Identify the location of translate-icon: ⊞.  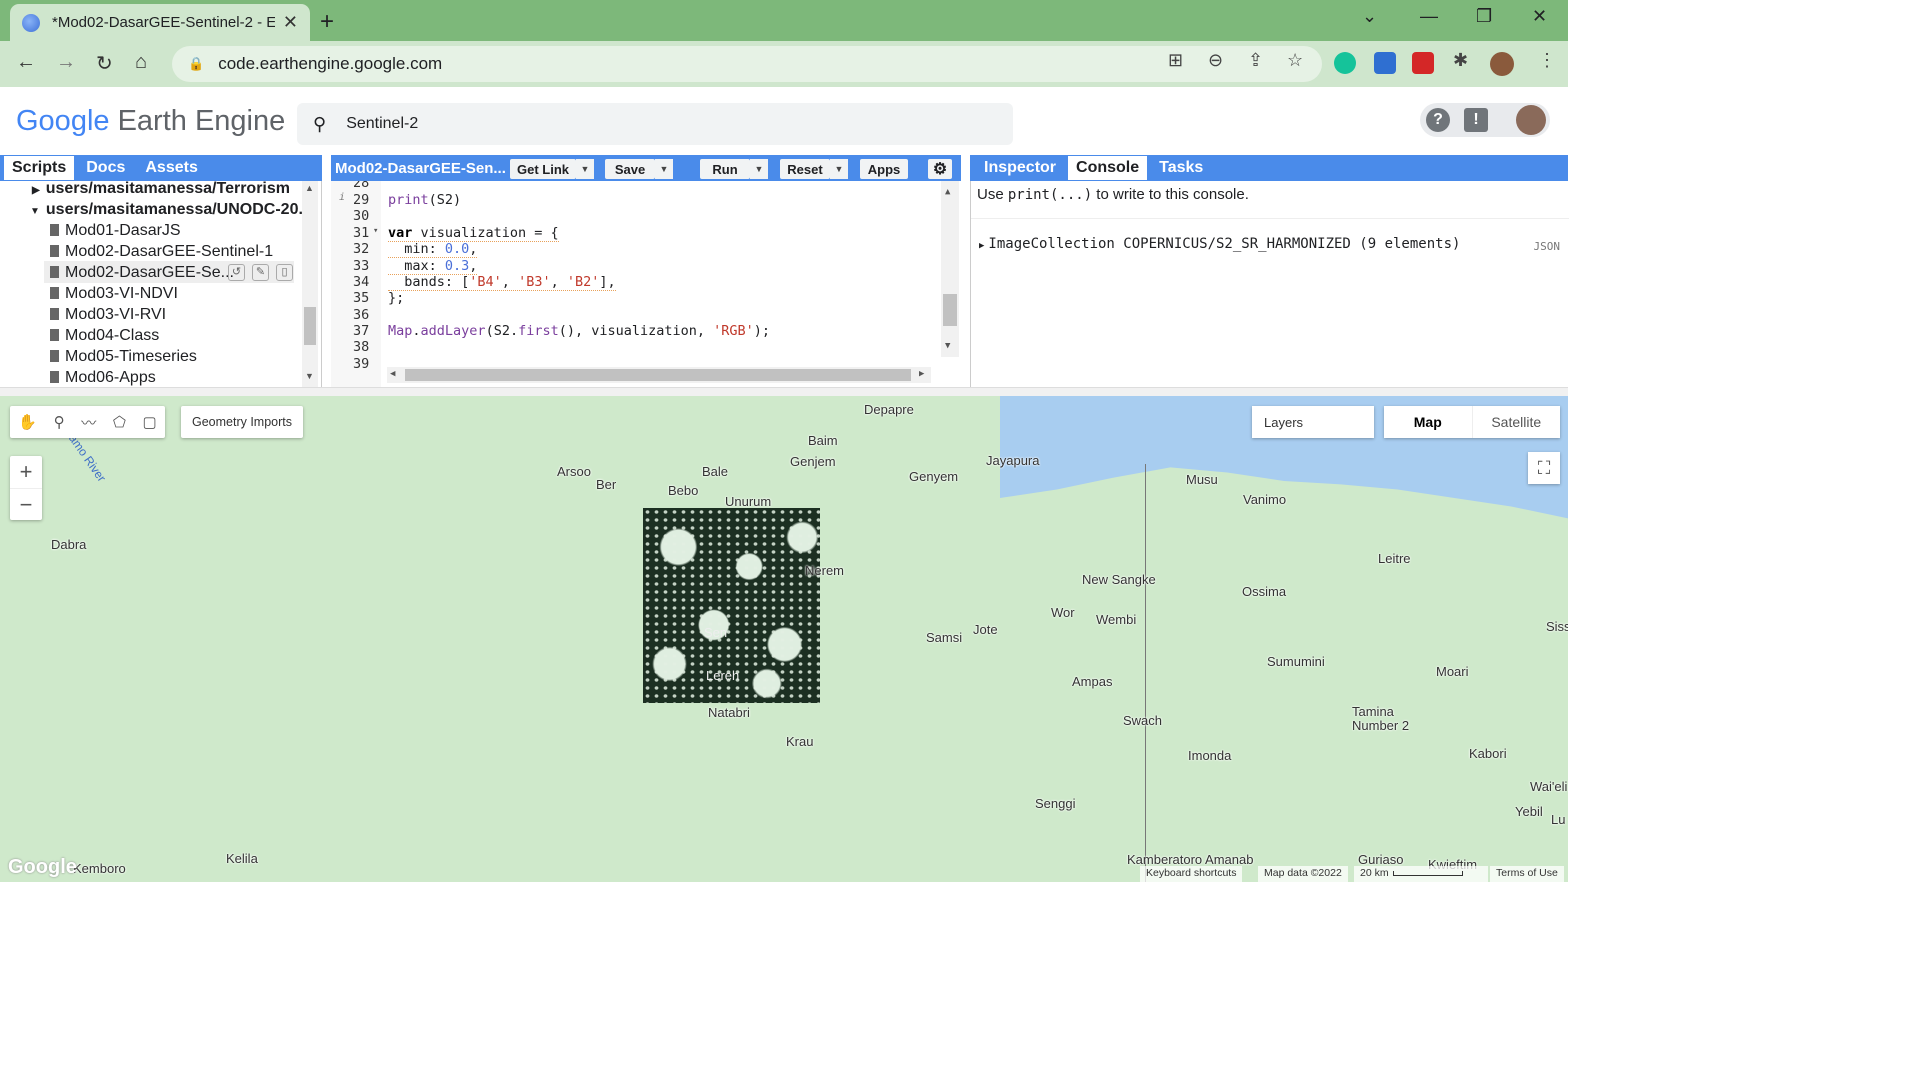
(1175, 60).